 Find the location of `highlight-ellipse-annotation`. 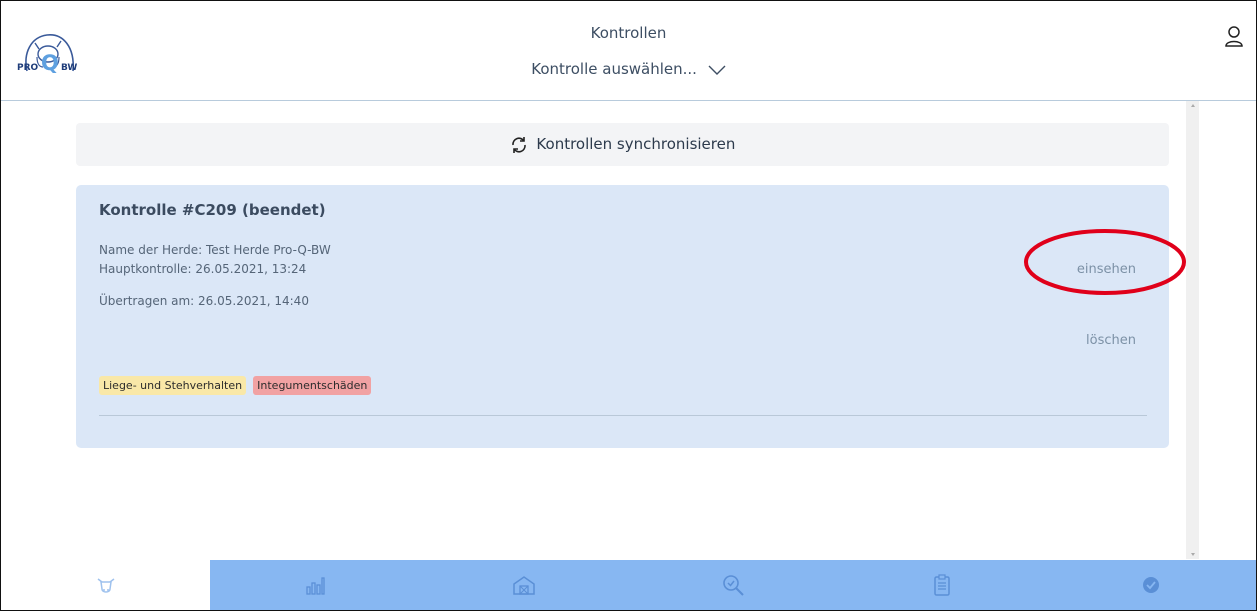

highlight-ellipse-annotation is located at coordinates (1105, 262).